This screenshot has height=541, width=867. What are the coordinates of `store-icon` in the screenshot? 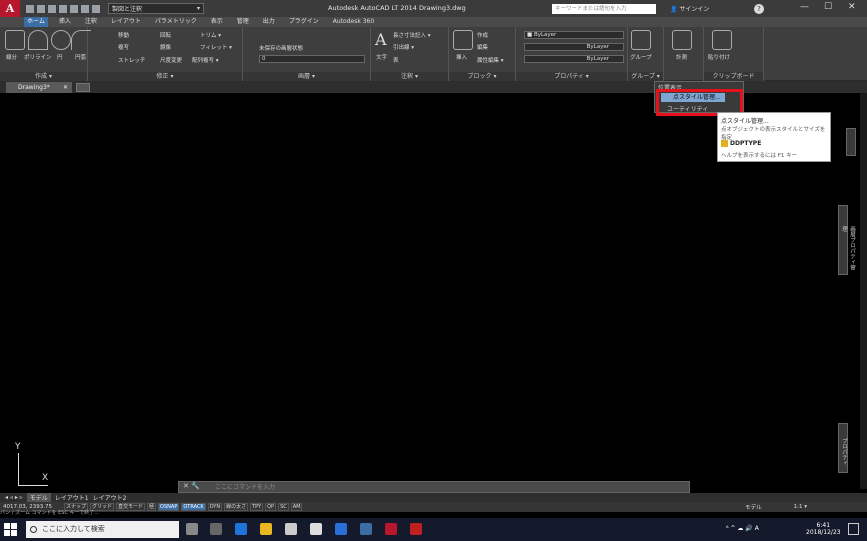 It's located at (316, 529).